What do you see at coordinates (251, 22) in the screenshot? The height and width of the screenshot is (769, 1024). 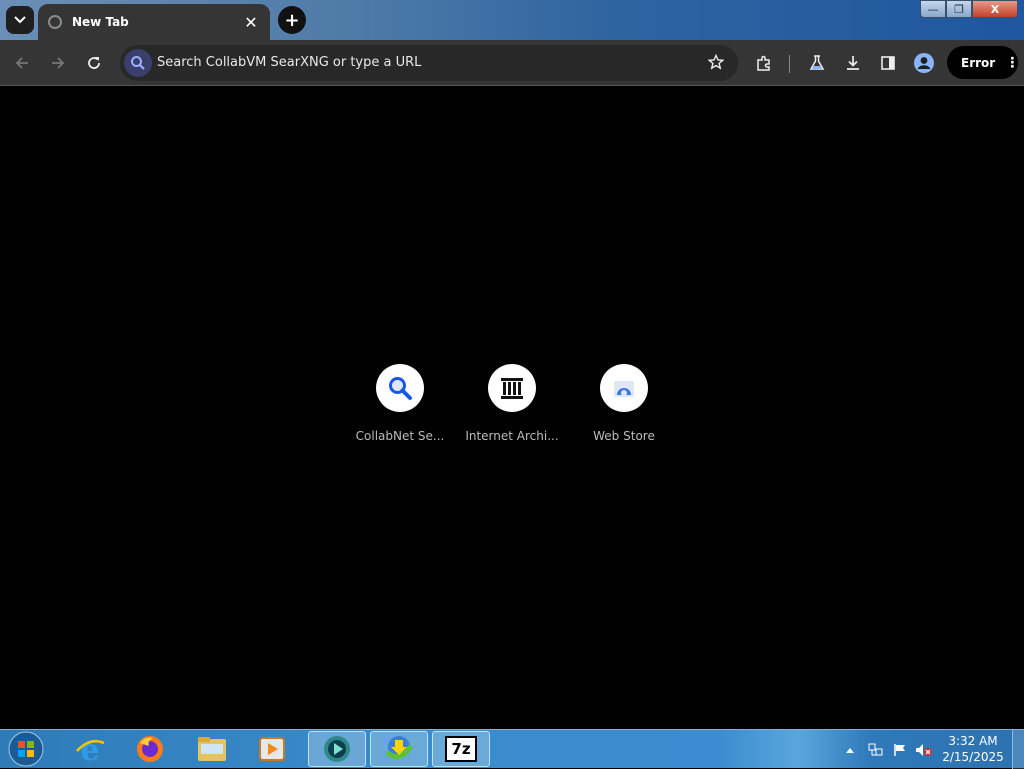 I see `tab-close-icon: ✕` at bounding box center [251, 22].